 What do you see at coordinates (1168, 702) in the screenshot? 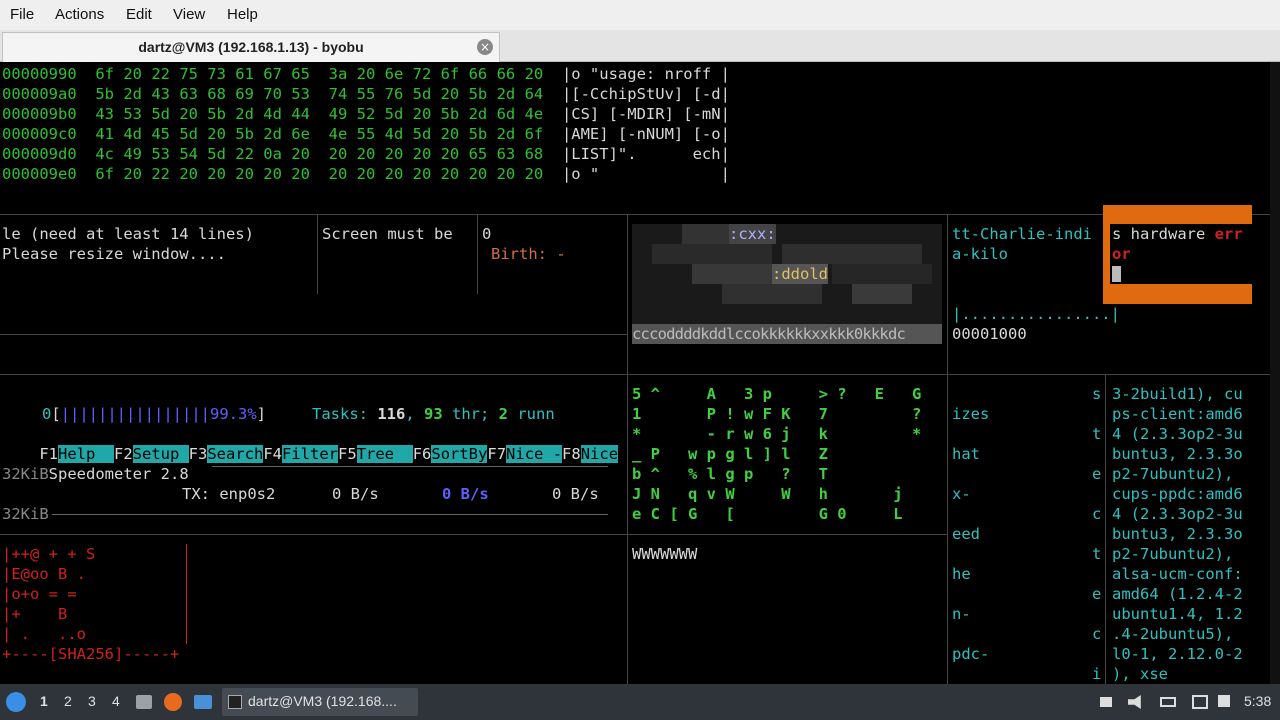
I see `display-icon` at bounding box center [1168, 702].